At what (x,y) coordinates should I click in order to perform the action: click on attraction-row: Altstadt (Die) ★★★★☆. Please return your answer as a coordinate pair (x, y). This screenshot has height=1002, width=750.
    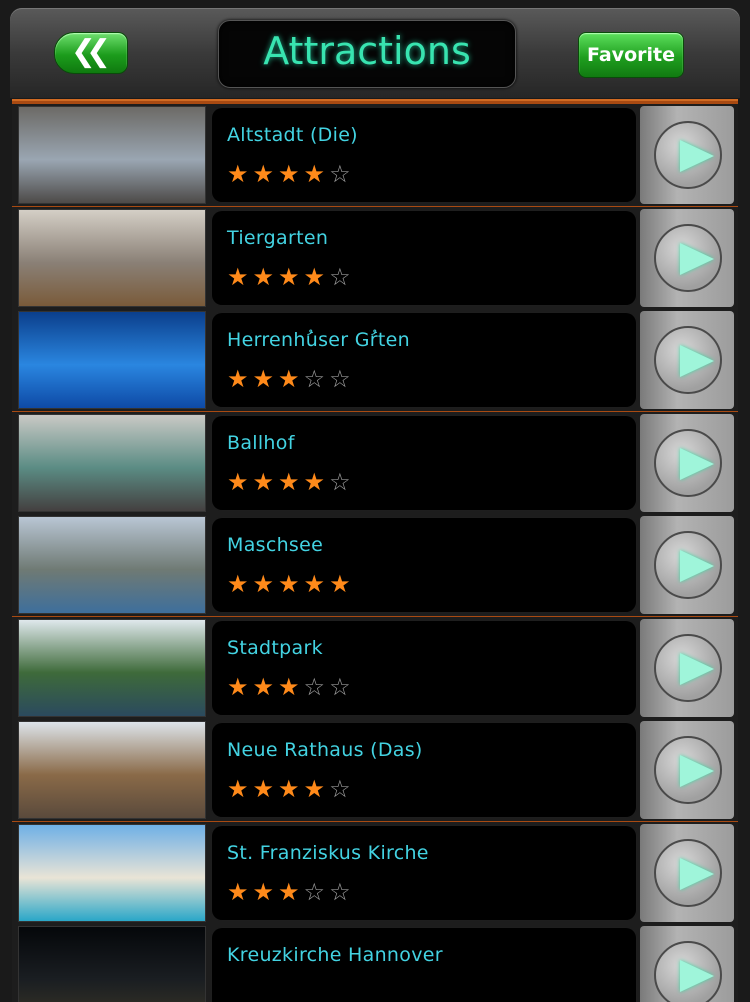
    Looking at the image, I should click on (375, 155).